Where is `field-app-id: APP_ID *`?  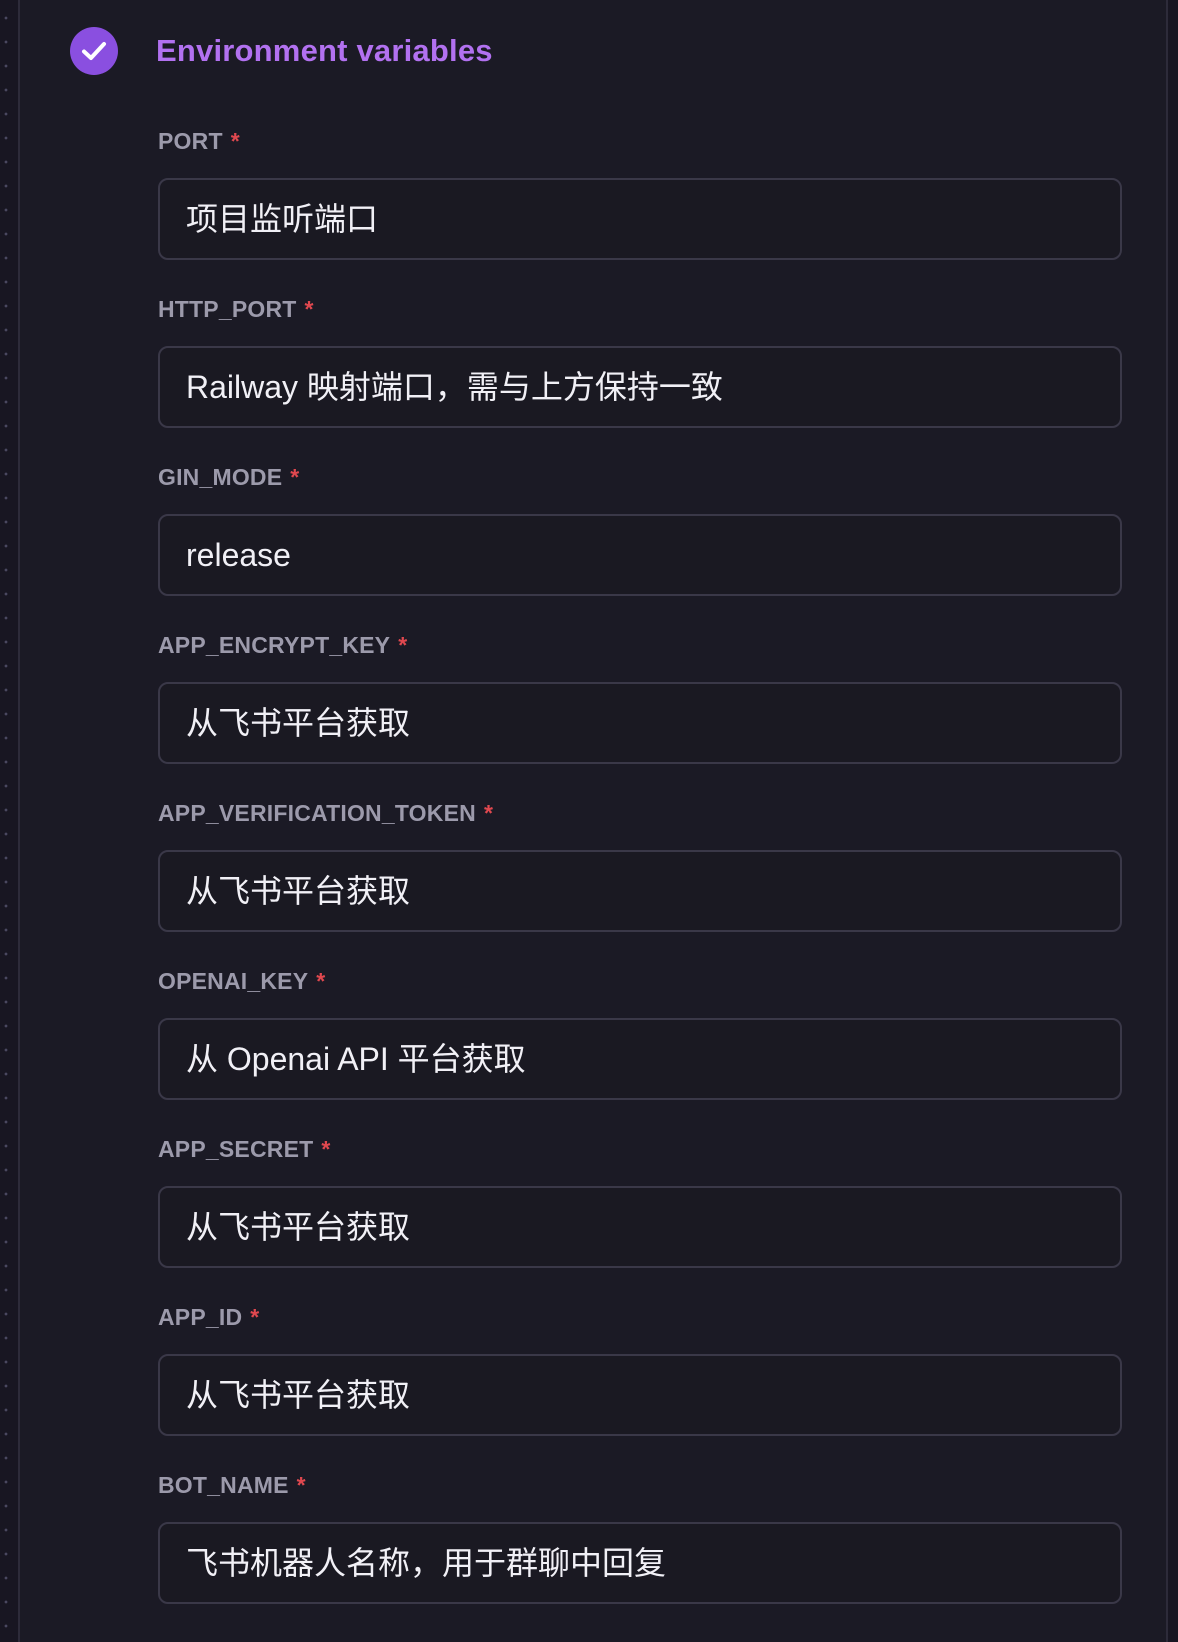 field-app-id: APP_ID * is located at coordinates (640, 1382).